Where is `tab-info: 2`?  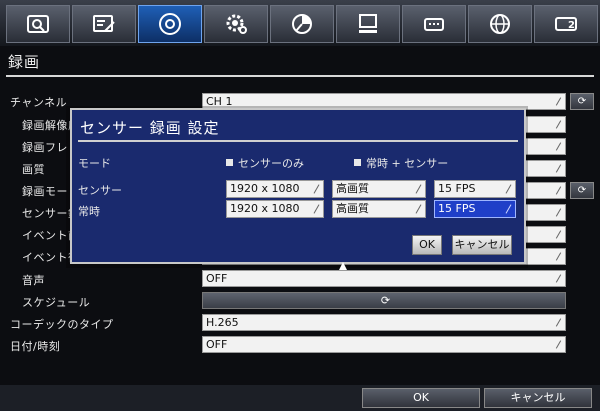 tab-info: 2 is located at coordinates (566, 24).